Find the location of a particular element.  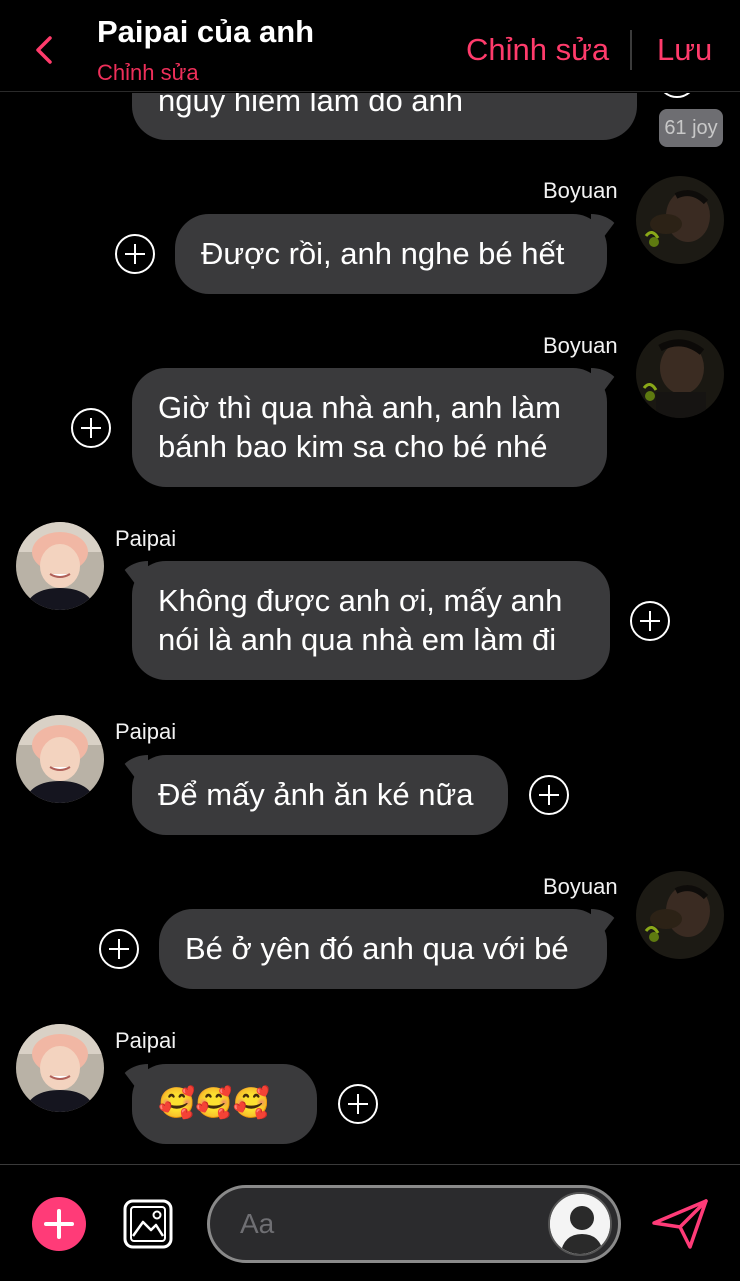

plus-icon is located at coordinates (59, 1224).